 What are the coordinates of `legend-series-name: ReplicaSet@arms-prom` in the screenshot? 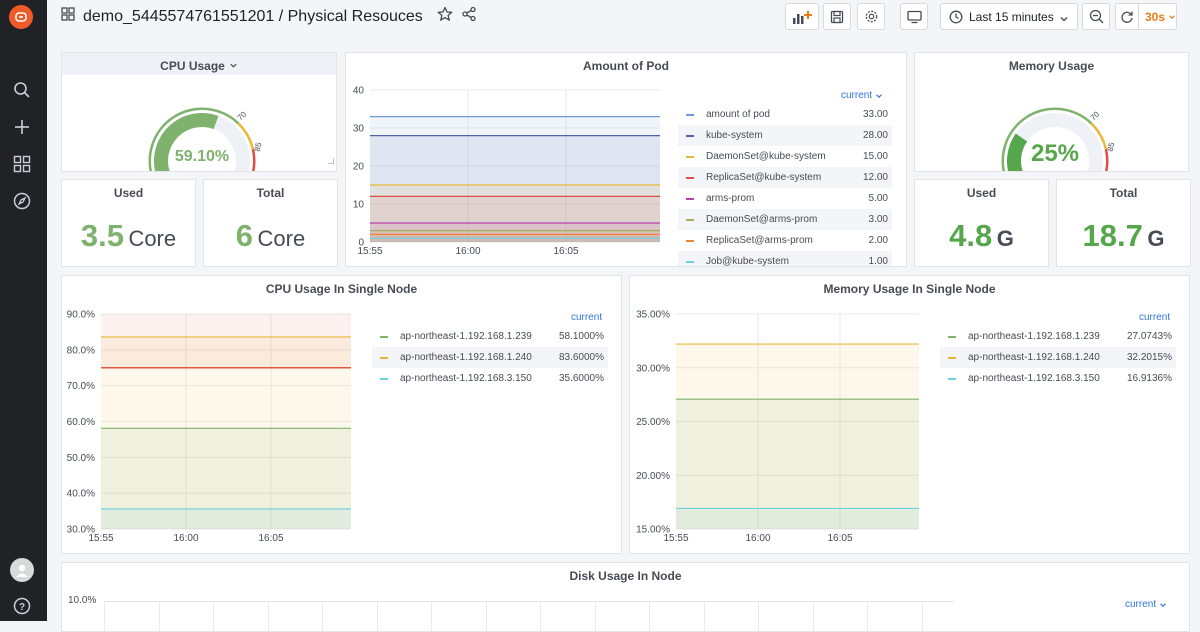 It's located at (787, 240).